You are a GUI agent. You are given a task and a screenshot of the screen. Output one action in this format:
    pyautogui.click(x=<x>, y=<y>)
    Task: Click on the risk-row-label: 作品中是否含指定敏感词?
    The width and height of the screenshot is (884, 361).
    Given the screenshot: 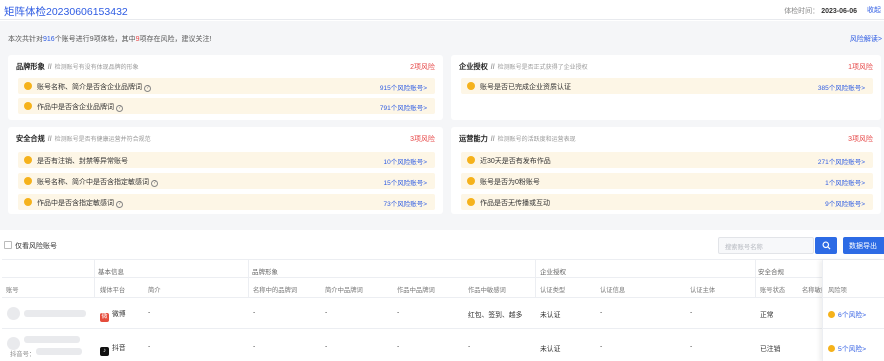 What is the action you would take?
    pyautogui.click(x=80, y=203)
    